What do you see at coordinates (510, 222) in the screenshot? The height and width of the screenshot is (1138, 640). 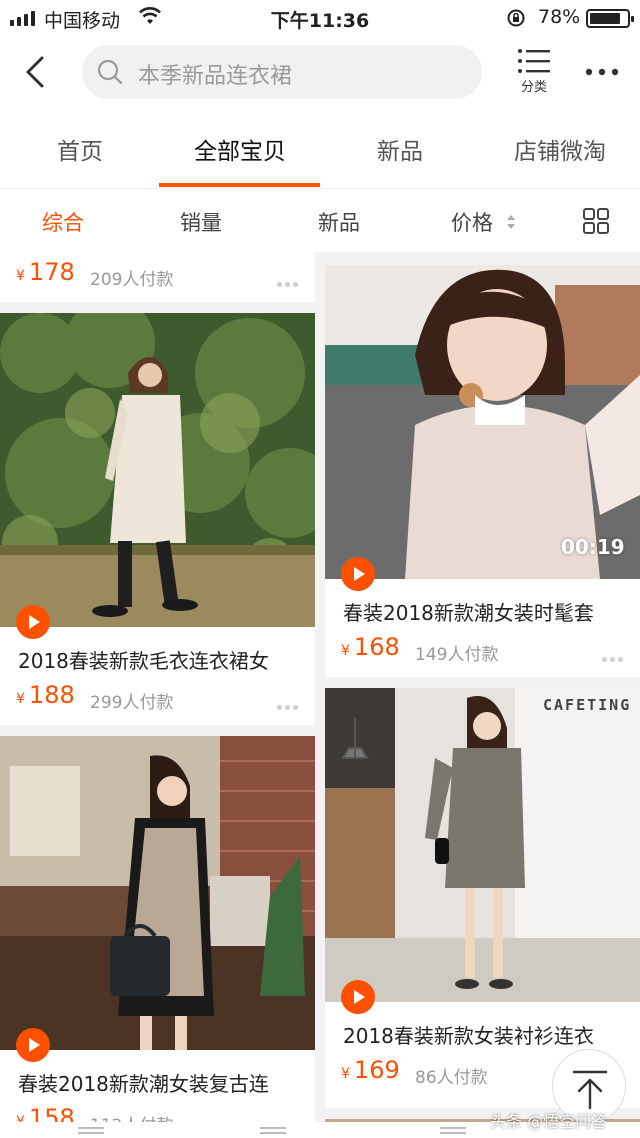 I see `sort-arrows-icon` at bounding box center [510, 222].